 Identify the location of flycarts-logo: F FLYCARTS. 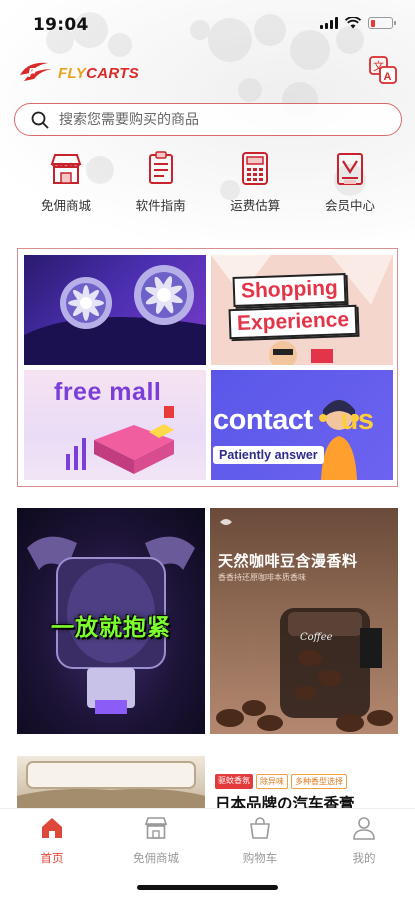
(78, 70).